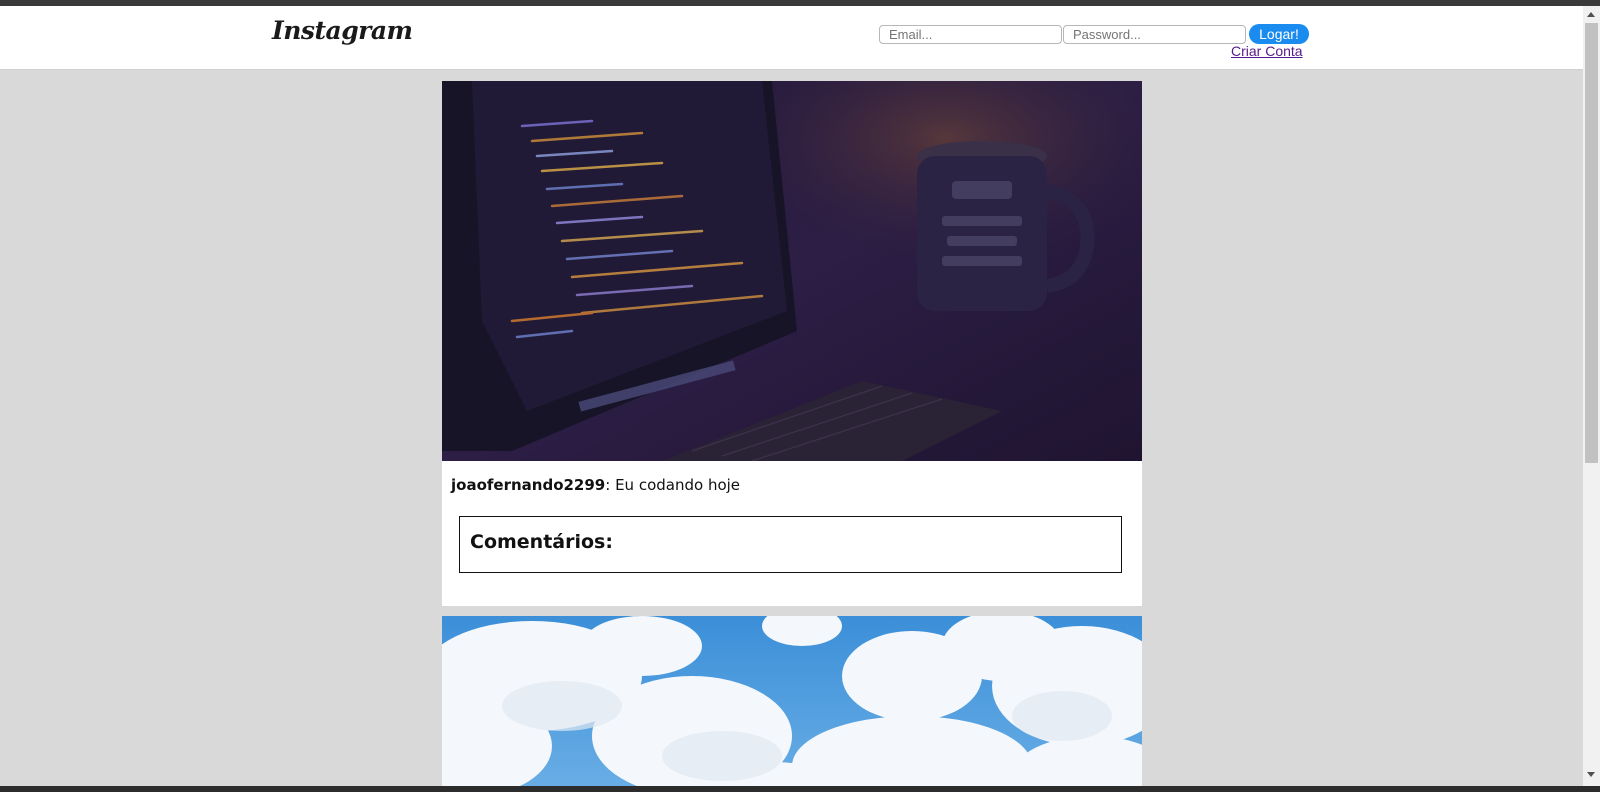 This screenshot has height=792, width=1600. I want to click on scroll-down-arrow-icon, so click(1591, 774).